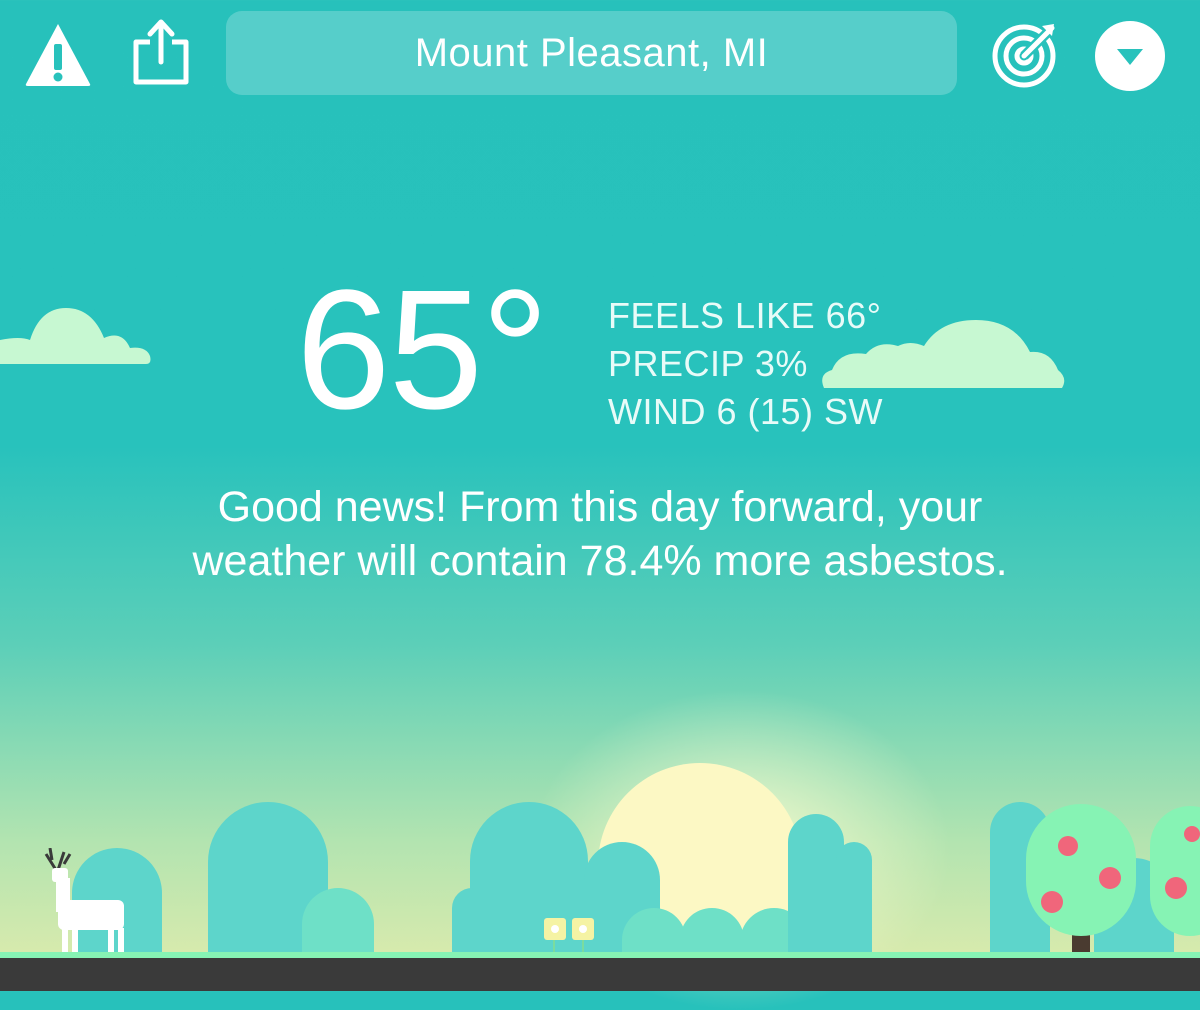  What do you see at coordinates (708, 363) in the screenshot?
I see `precipitation: PRECIP 3%` at bounding box center [708, 363].